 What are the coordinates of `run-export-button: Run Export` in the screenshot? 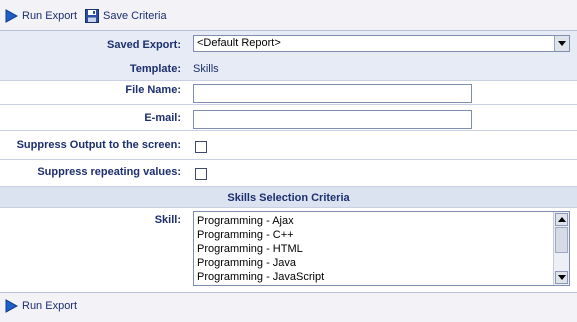 It's located at (41, 16).